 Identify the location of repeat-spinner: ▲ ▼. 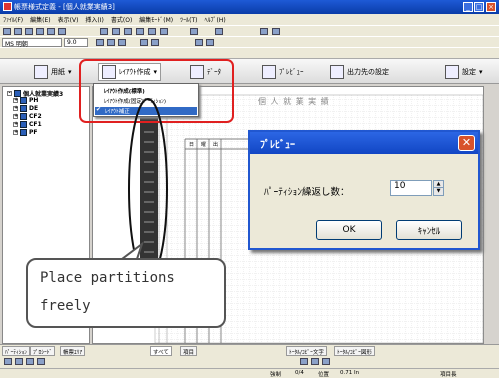
(438, 188).